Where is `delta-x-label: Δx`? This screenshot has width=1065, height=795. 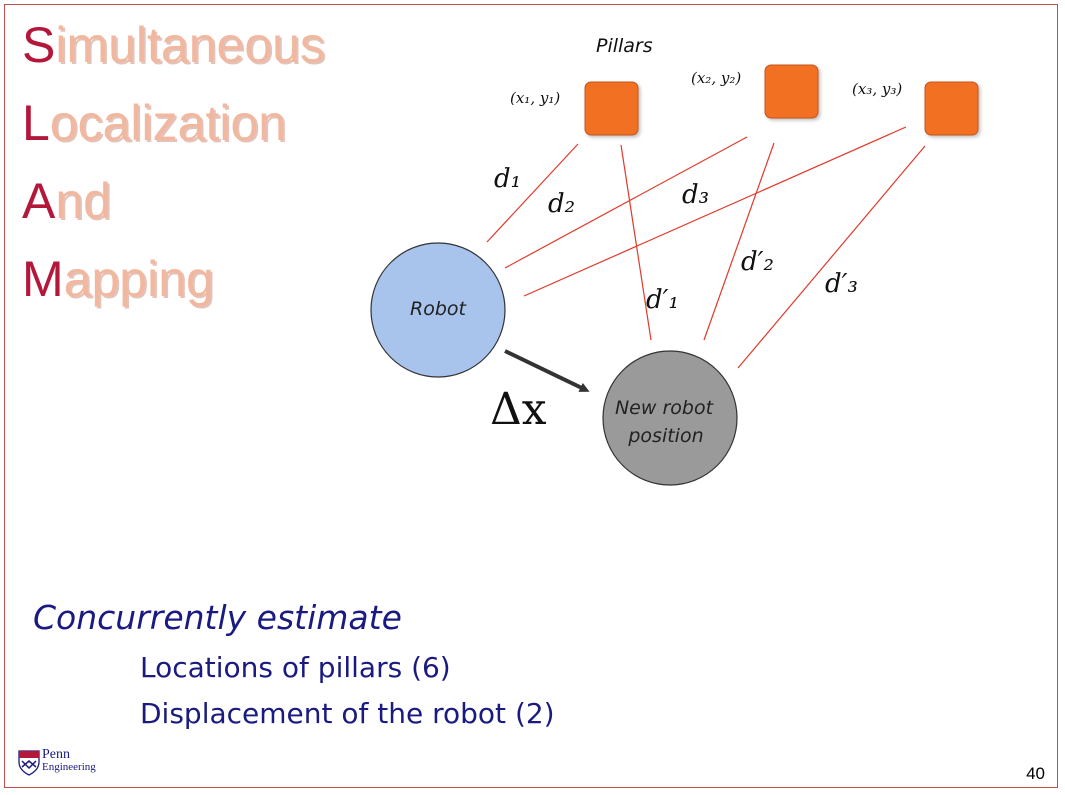 delta-x-label: Δx is located at coordinates (518, 409).